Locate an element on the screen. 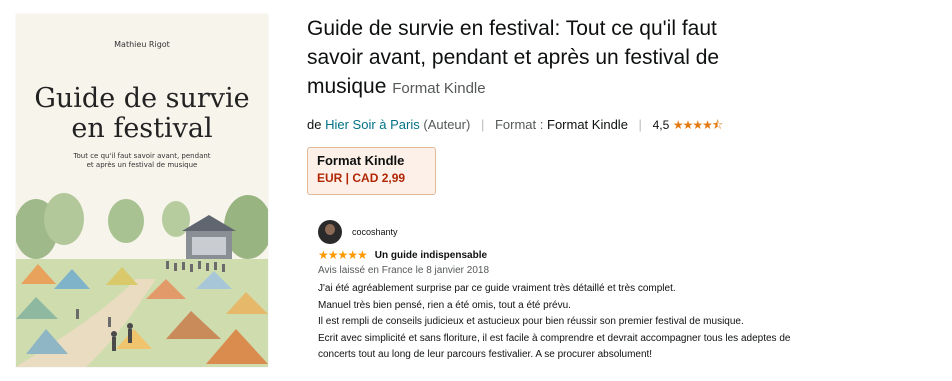  review-meta: Avis laissé en France le 8 janvier 2018 is located at coordinates (404, 270).